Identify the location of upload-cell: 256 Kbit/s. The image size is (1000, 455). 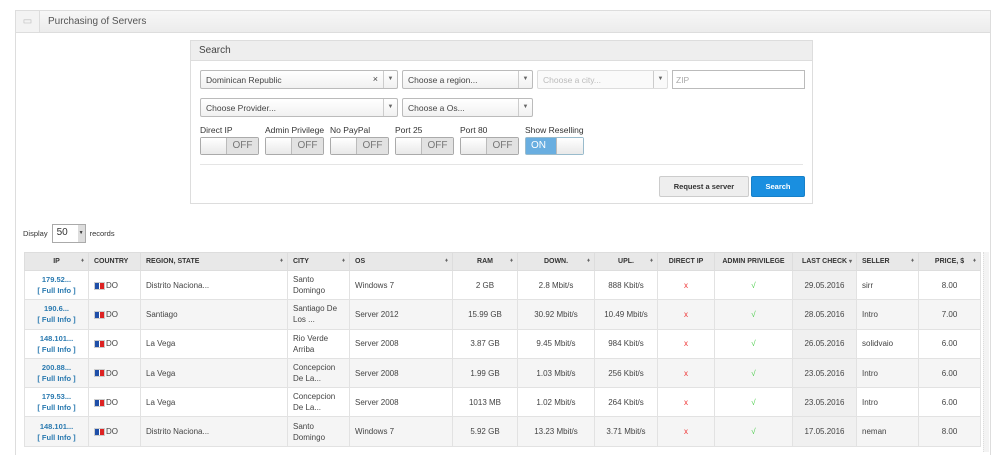
(626, 373).